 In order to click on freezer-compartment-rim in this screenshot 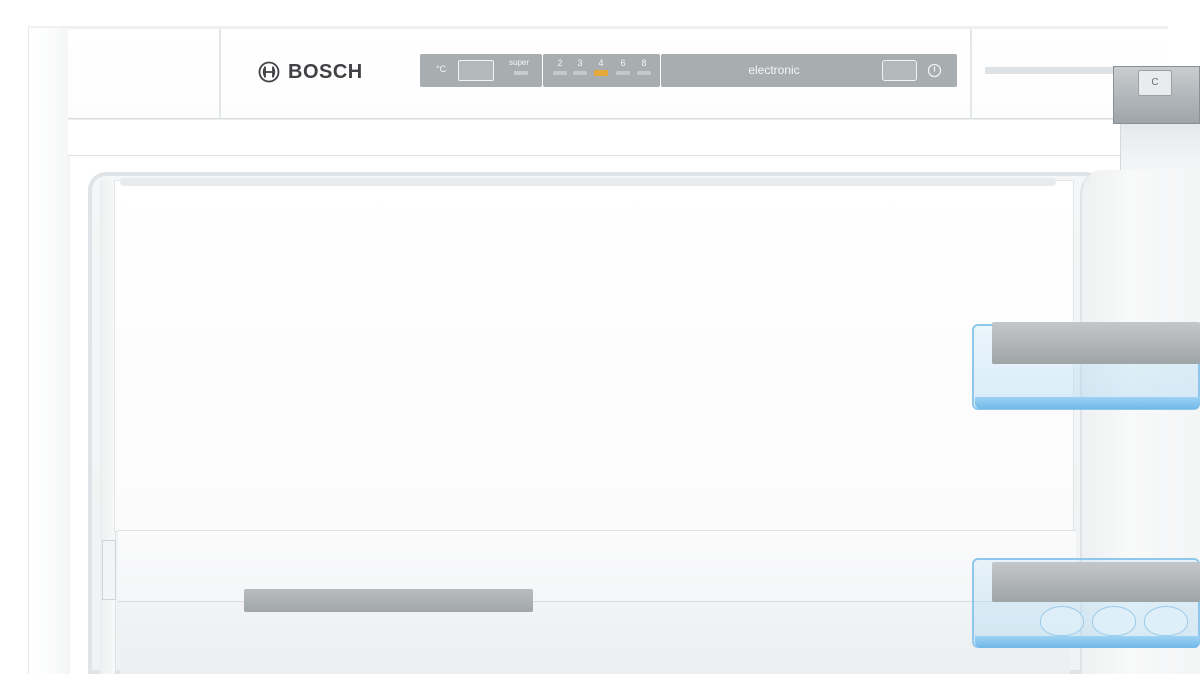, I will do `click(588, 182)`.